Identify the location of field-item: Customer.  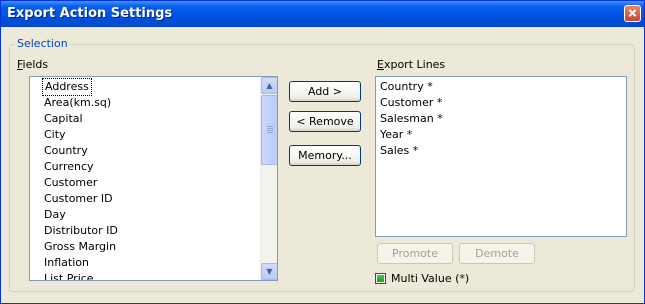
(70, 183).